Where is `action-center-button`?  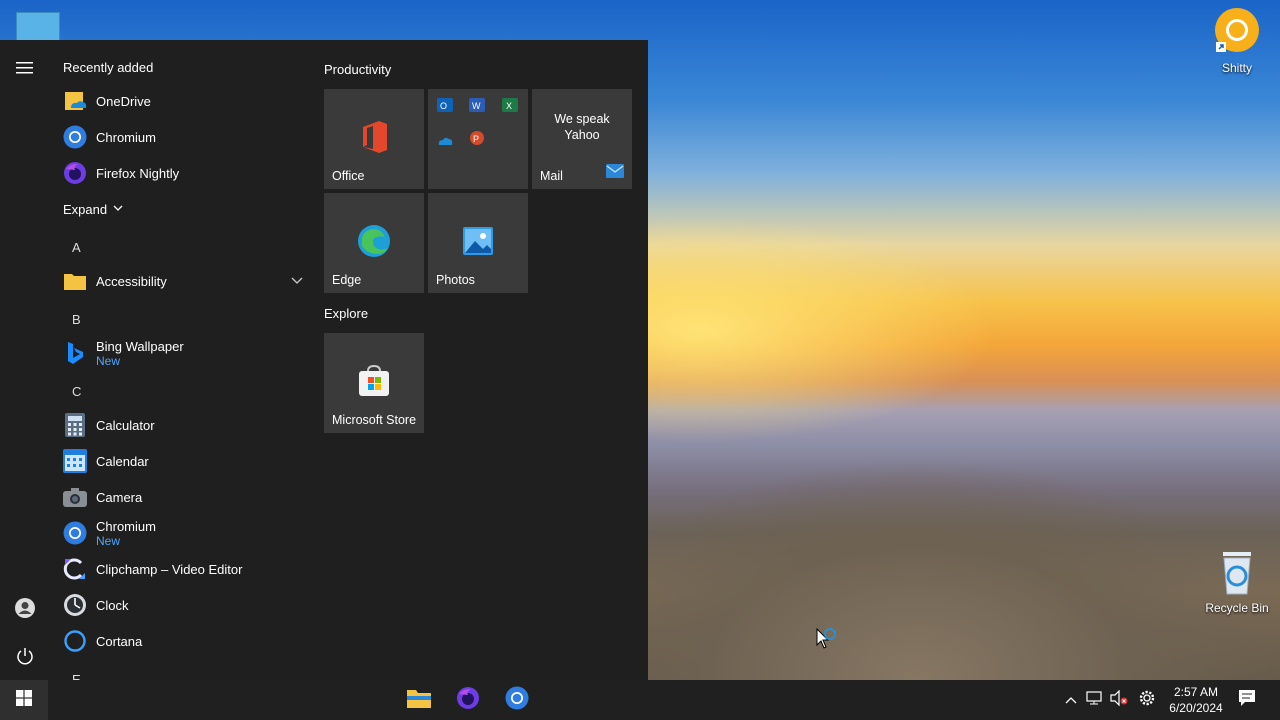
action-center-button is located at coordinates (1247, 700).